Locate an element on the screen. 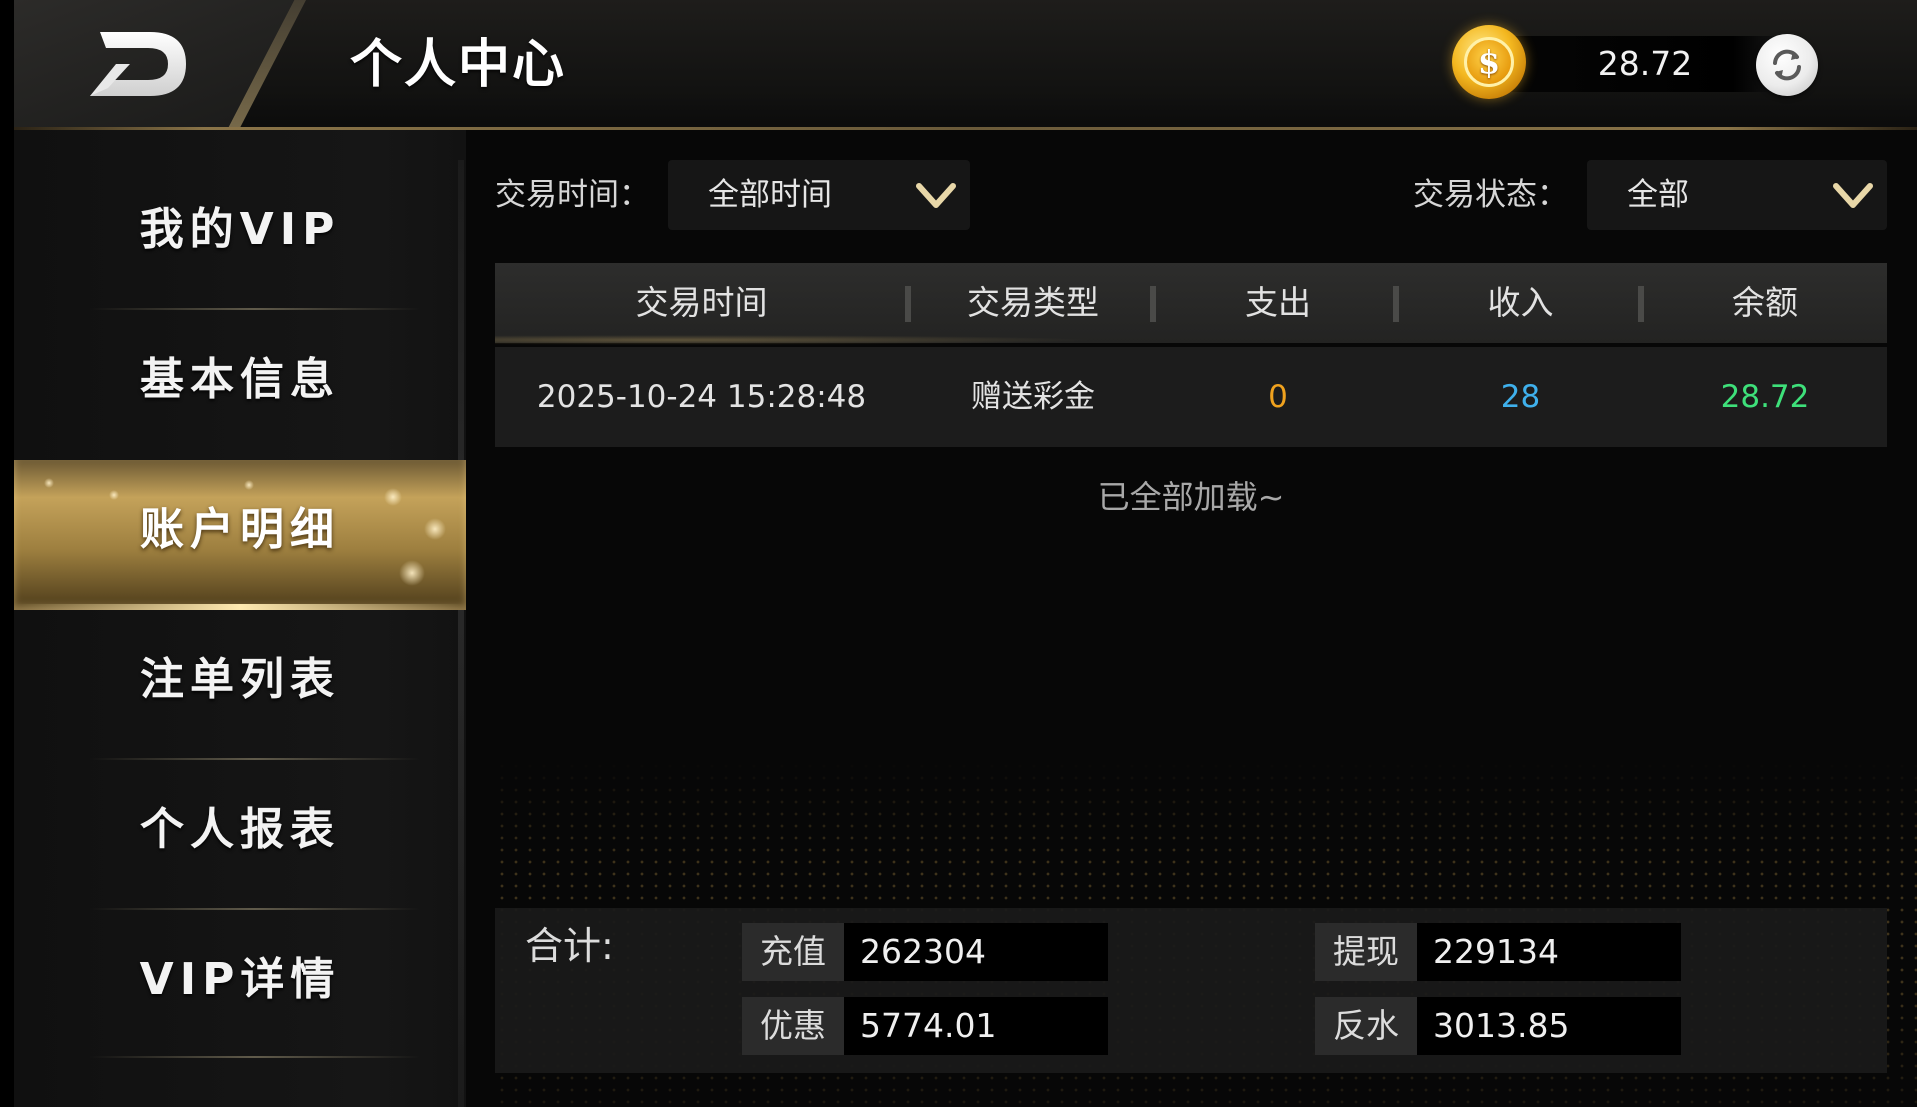  table-row: 2025-10-24 15:28:48 赠送彩金 0 28 28.72 is located at coordinates (1191, 397).